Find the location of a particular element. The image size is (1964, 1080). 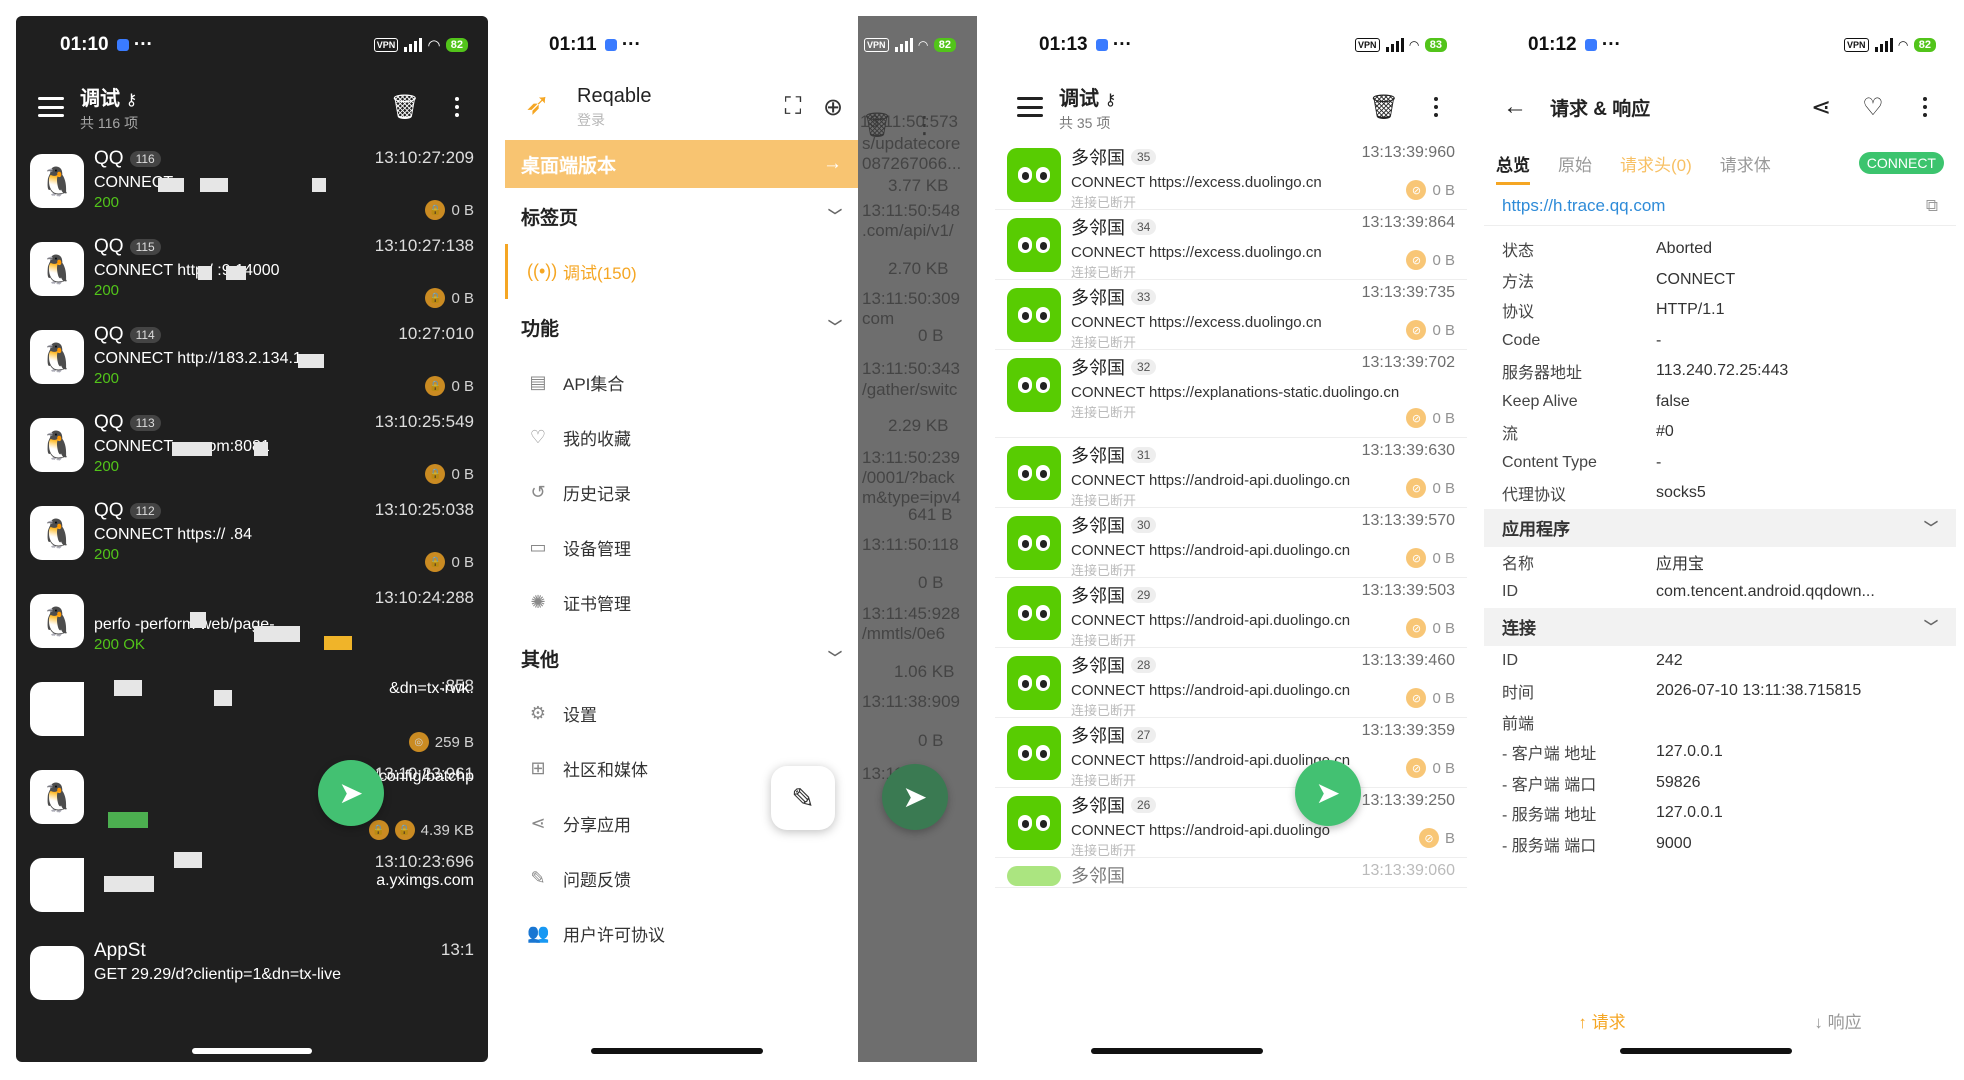

kv-value: 9000 is located at coordinates (1674, 843).